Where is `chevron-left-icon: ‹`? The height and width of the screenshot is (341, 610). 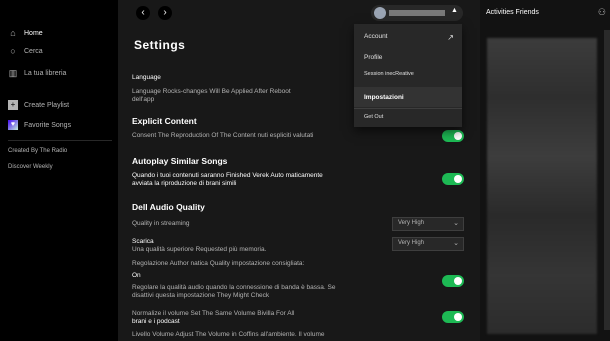 chevron-left-icon: ‹ is located at coordinates (143, 12).